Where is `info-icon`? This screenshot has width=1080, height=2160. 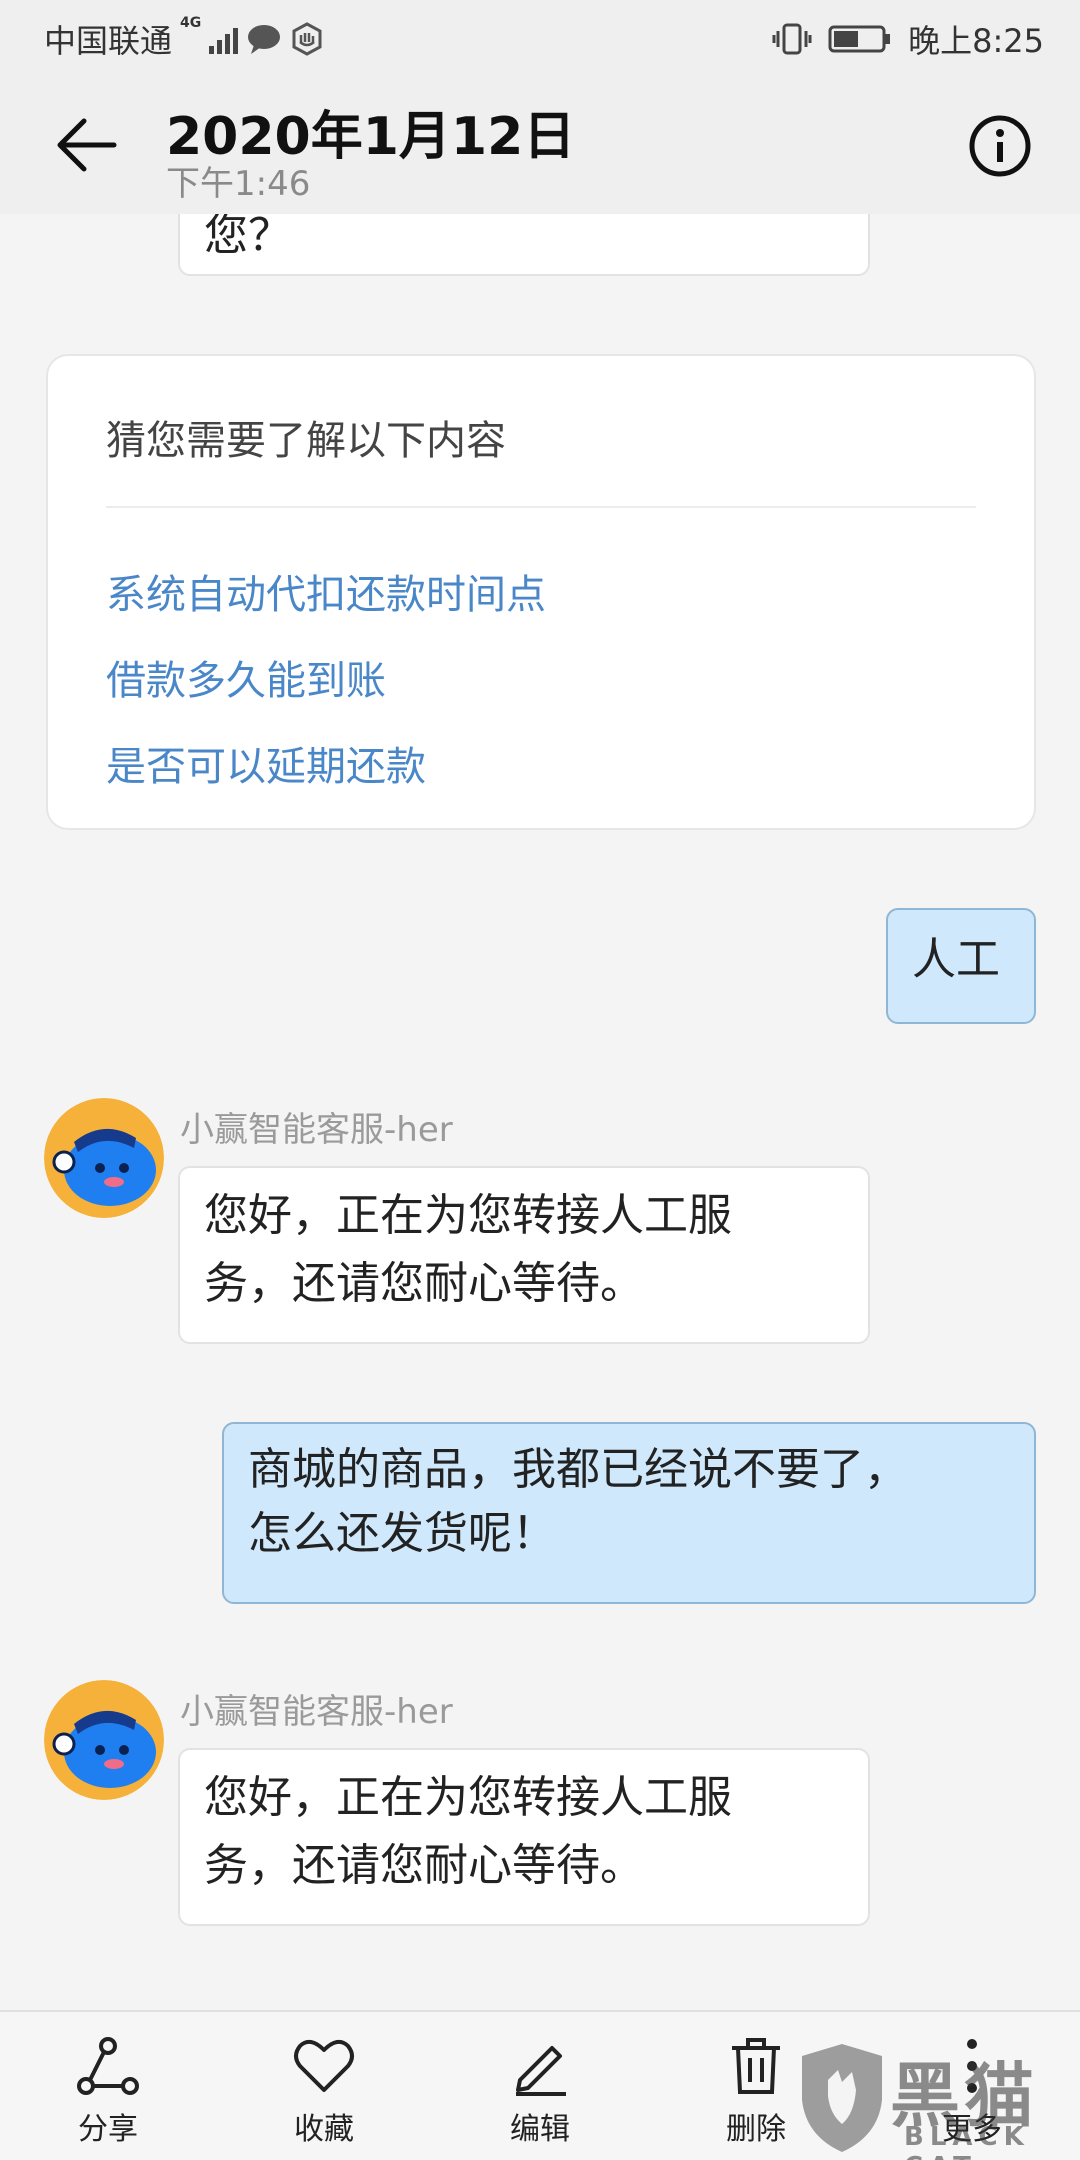 info-icon is located at coordinates (1000, 146).